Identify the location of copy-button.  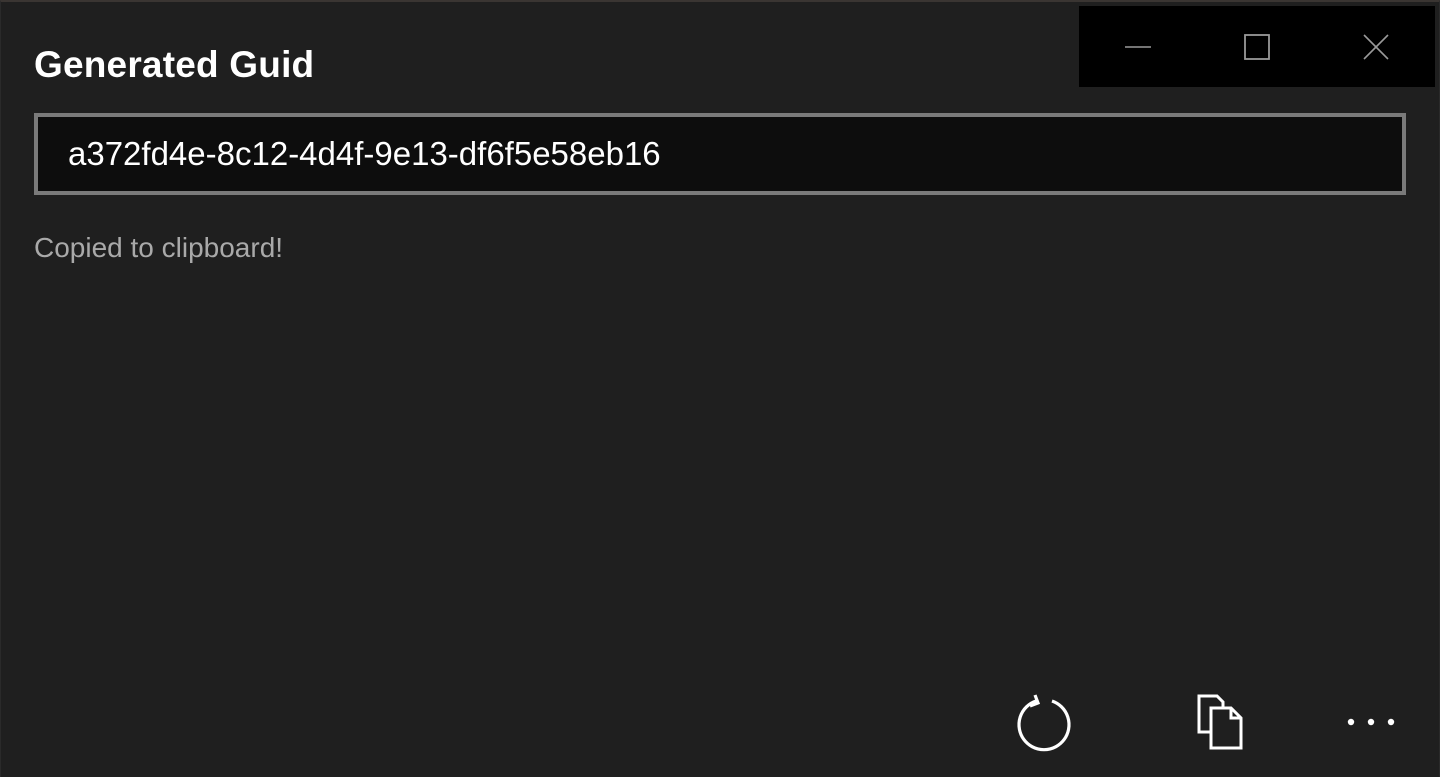
(1221, 722).